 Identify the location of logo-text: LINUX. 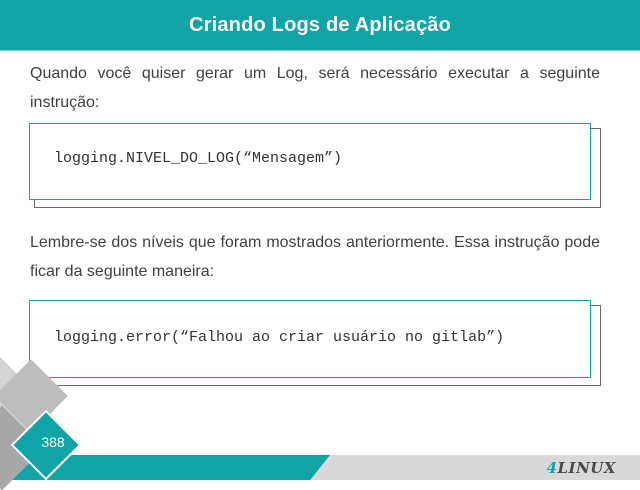
(586, 468).